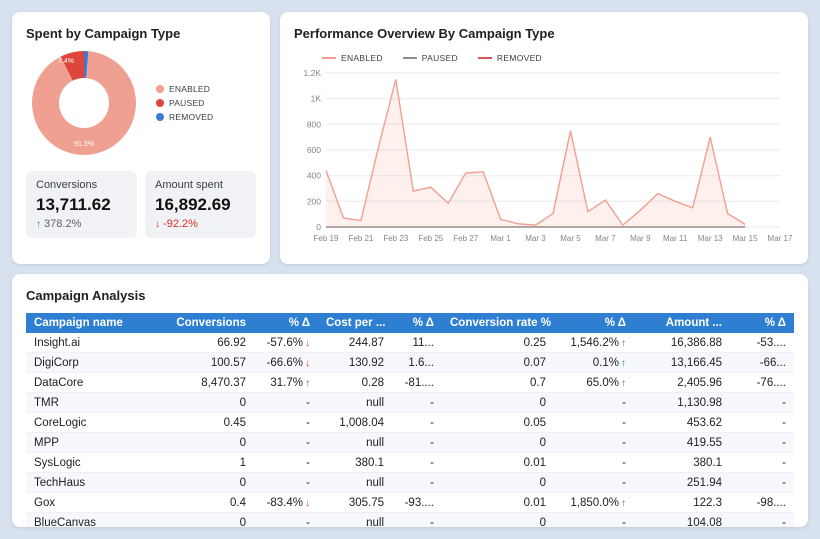 The width and height of the screenshot is (820, 539). What do you see at coordinates (682, 343) in the screenshot?
I see `table-cell: 16,386.88` at bounding box center [682, 343].